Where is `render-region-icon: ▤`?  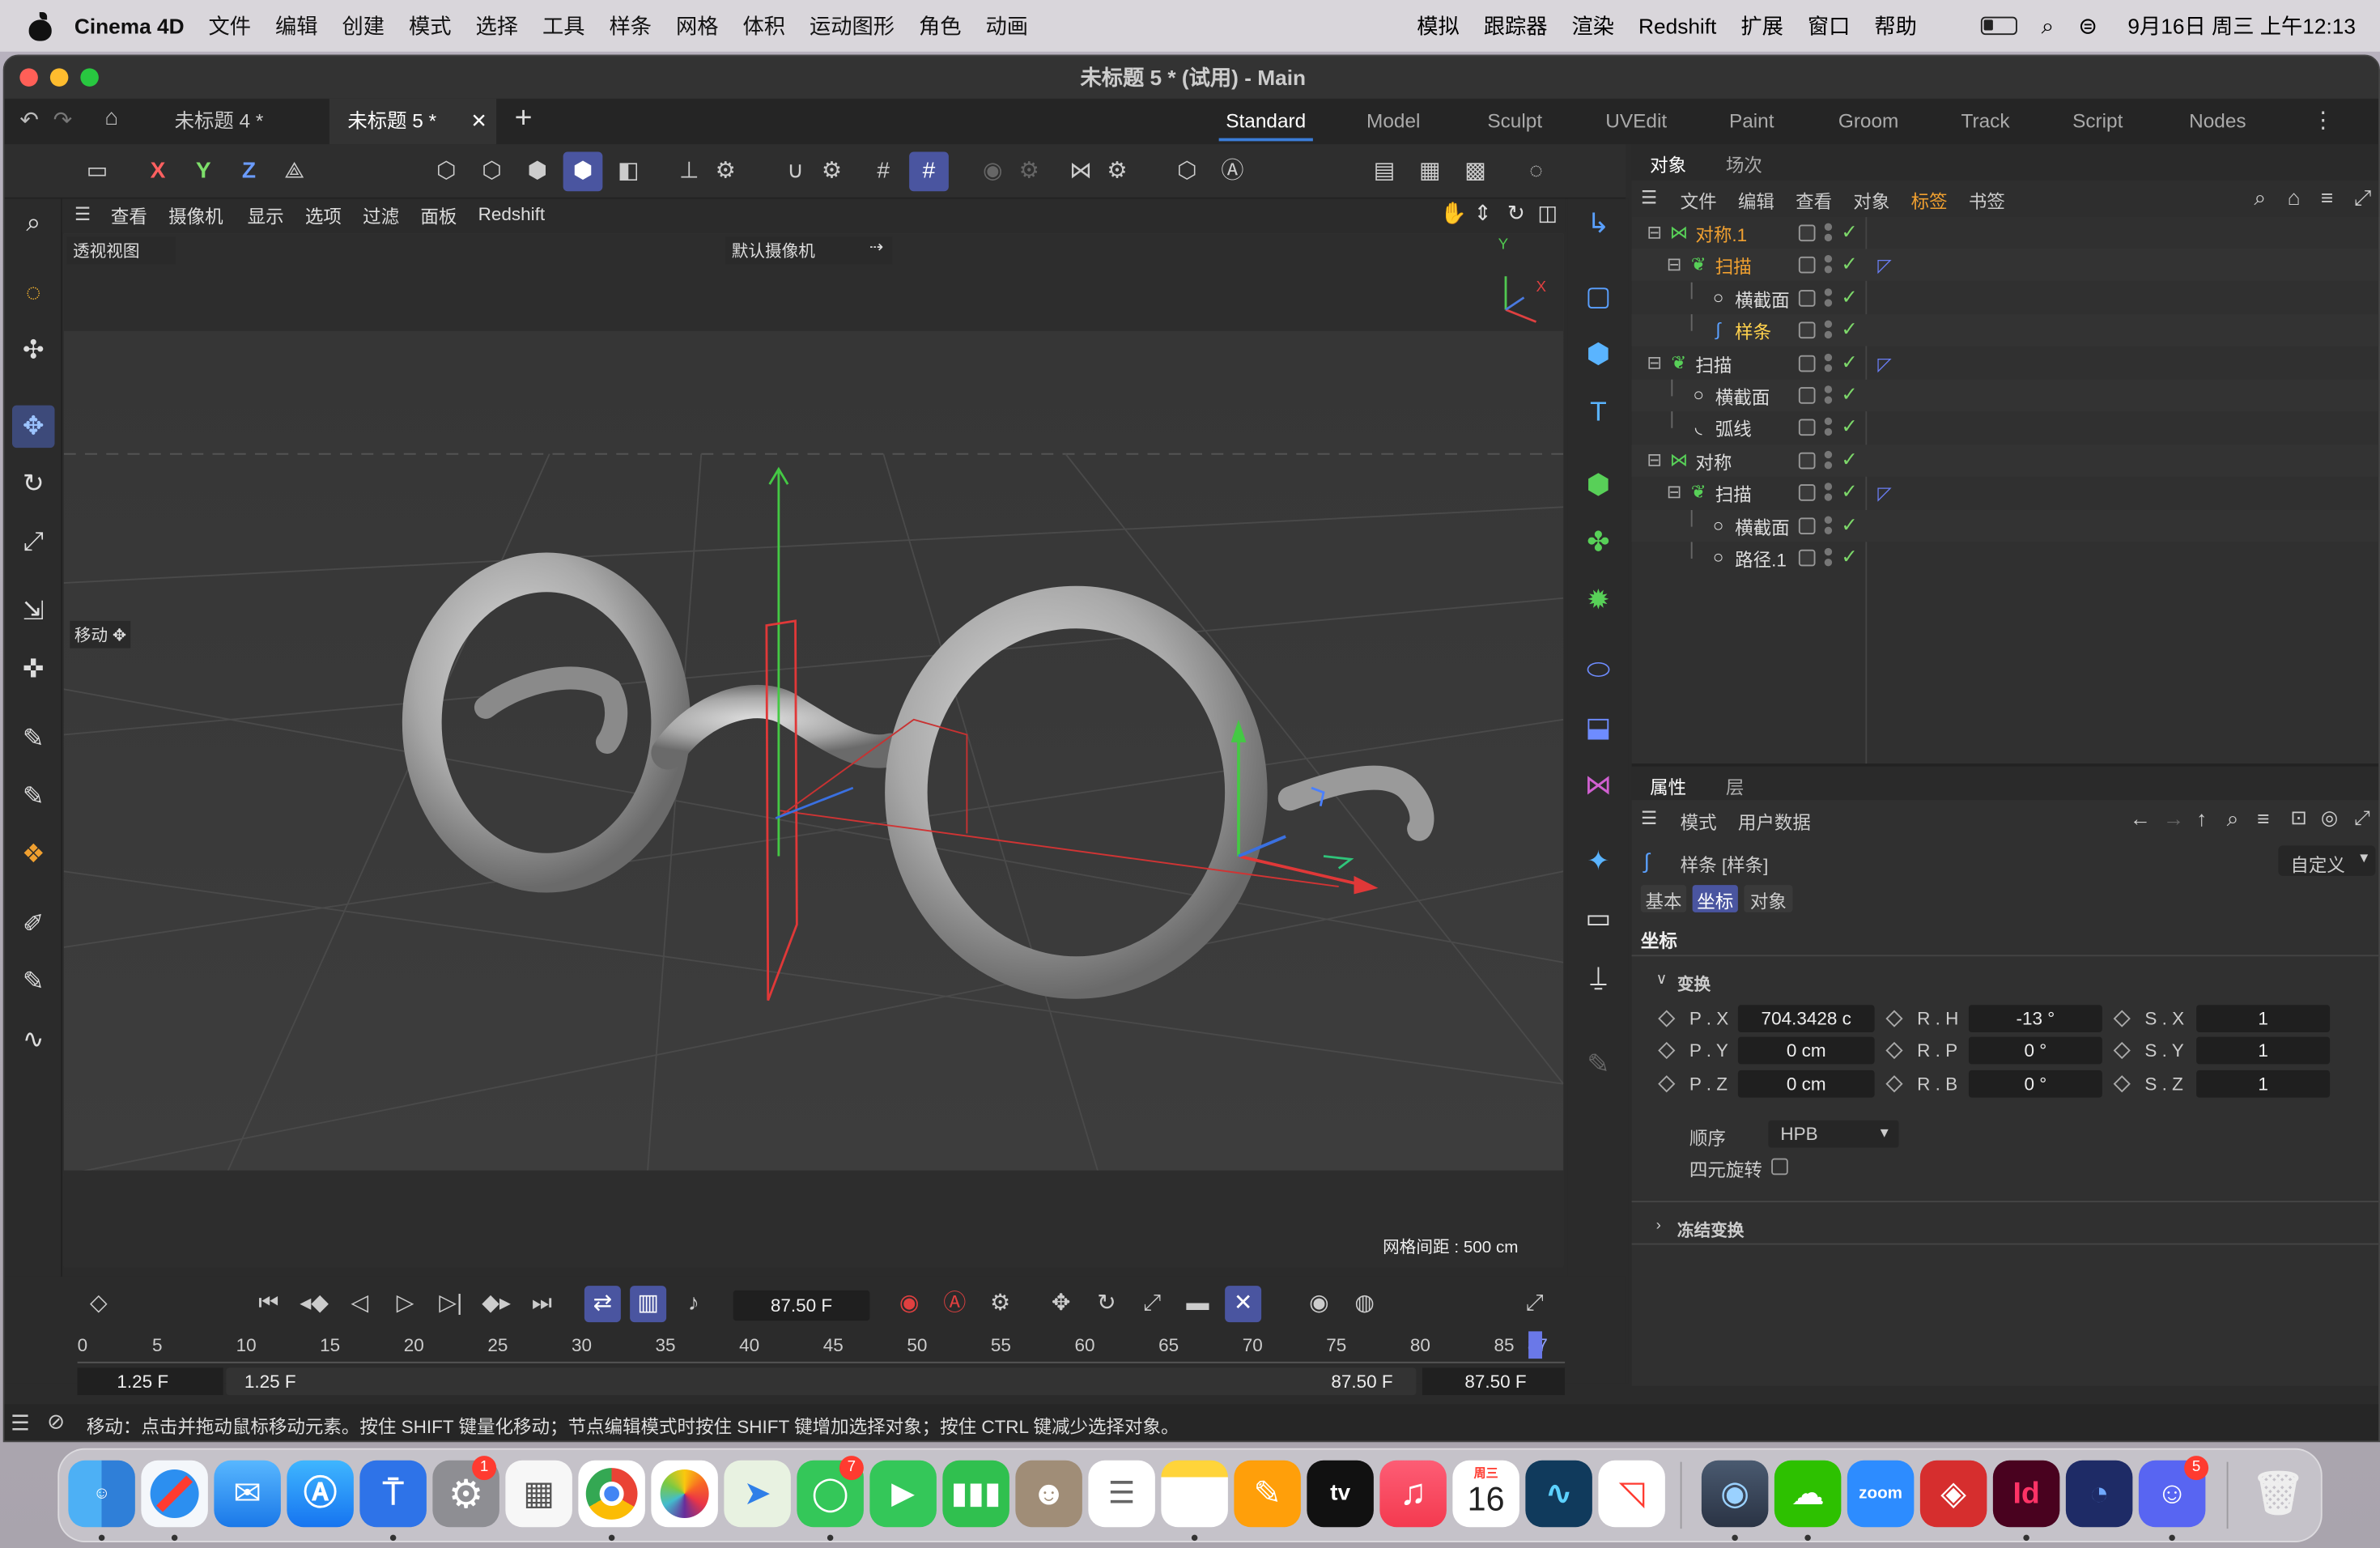 render-region-icon: ▤ is located at coordinates (1385, 172).